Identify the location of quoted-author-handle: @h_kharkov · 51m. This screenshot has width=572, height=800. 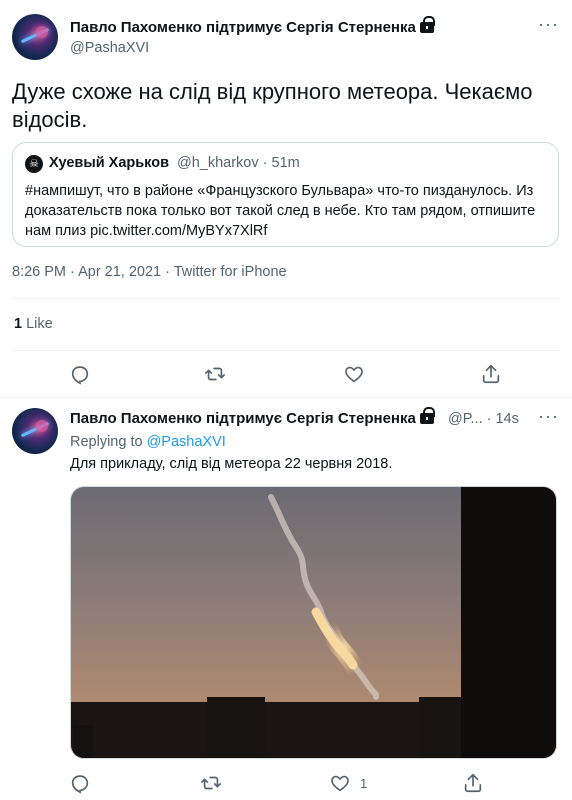
(238, 163).